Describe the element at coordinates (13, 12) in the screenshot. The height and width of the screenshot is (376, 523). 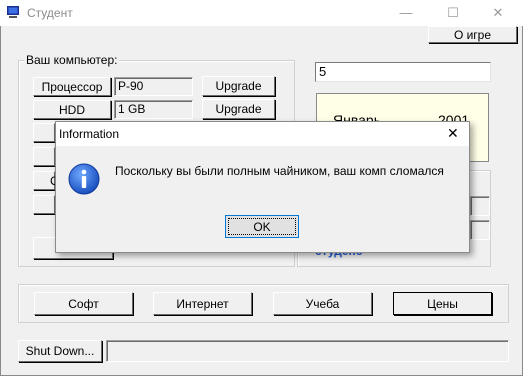
I see `computer-icon` at that location.